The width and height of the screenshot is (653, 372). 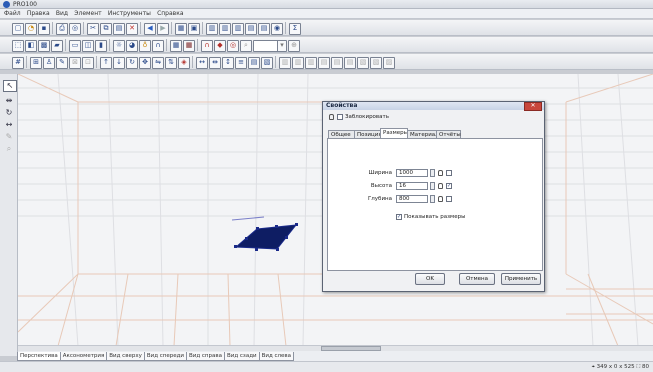 What do you see at coordinates (376, 63) in the screenshot?
I see `arrange8-icon: ▧` at bounding box center [376, 63].